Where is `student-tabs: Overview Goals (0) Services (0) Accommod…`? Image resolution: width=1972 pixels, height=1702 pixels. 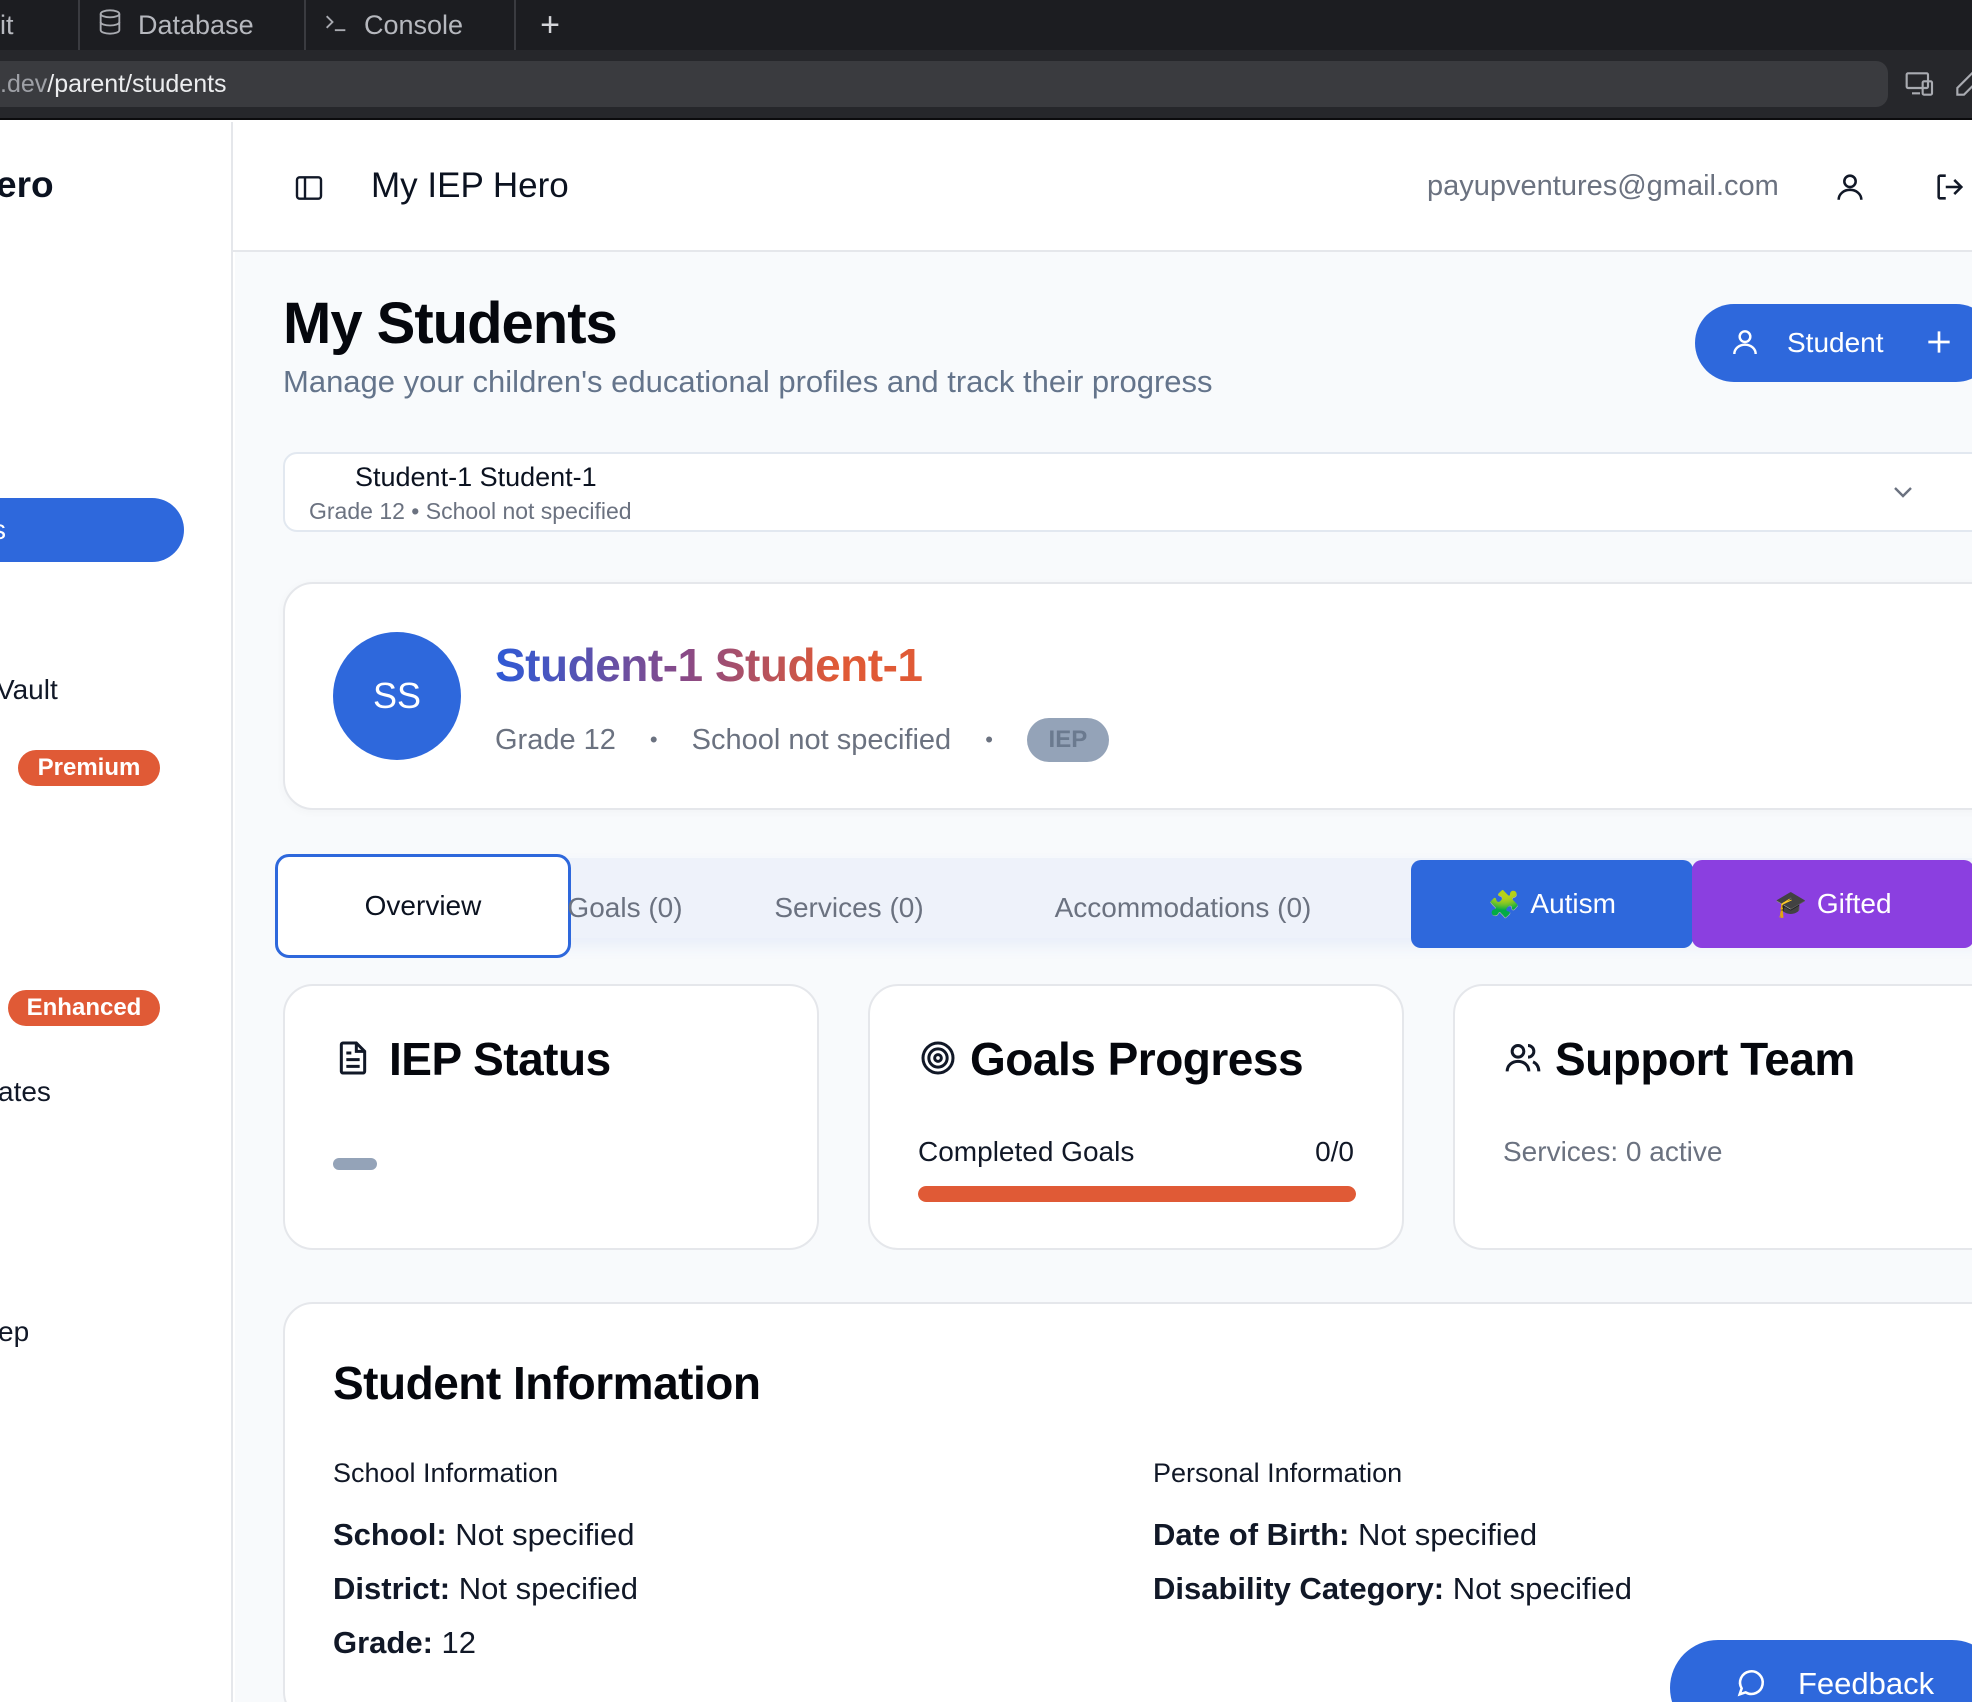 student-tabs: Overview Goals (0) Services (0) Accommod… is located at coordinates (1123, 906).